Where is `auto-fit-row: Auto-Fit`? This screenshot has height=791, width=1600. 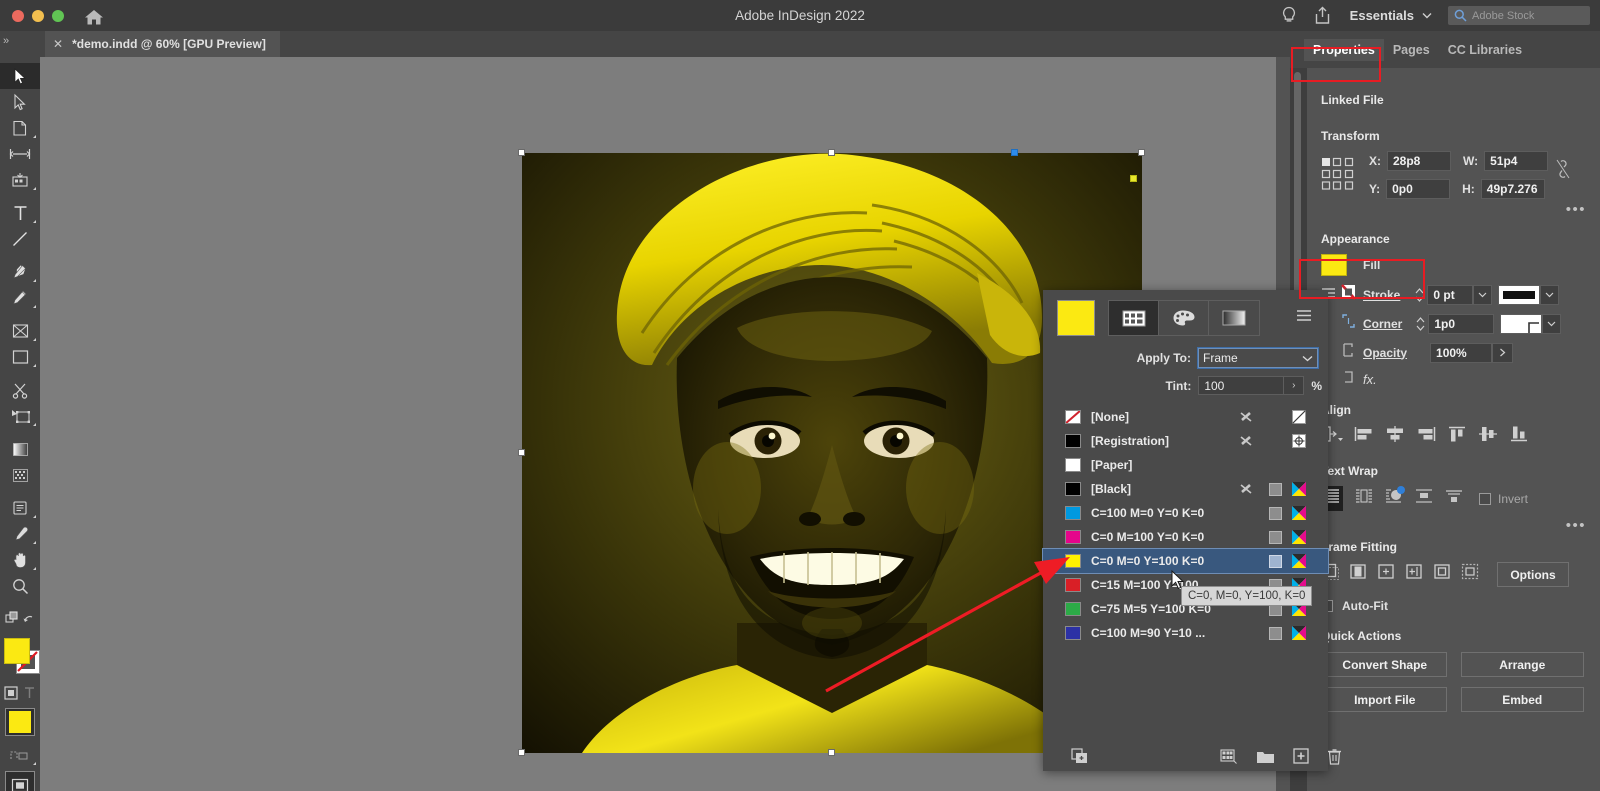
auto-fit-row: Auto-Fit is located at coordinates (1453, 606).